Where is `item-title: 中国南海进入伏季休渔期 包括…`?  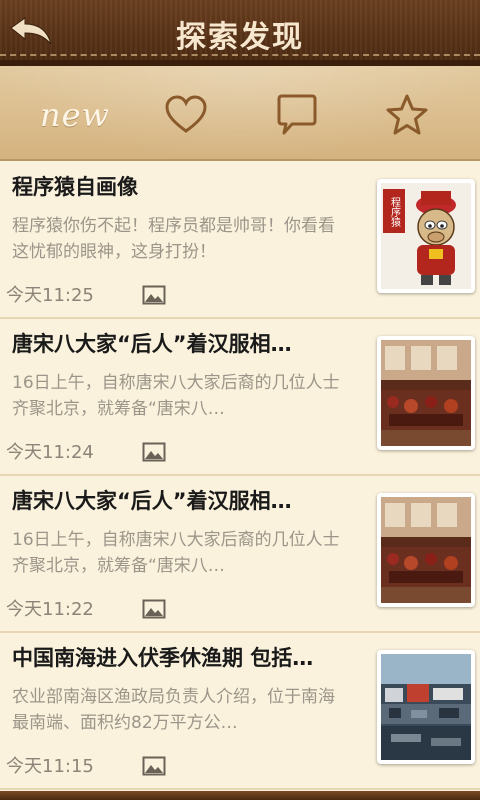
item-title: 中国南海进入伏季休渔期 包括… is located at coordinates (163, 658).